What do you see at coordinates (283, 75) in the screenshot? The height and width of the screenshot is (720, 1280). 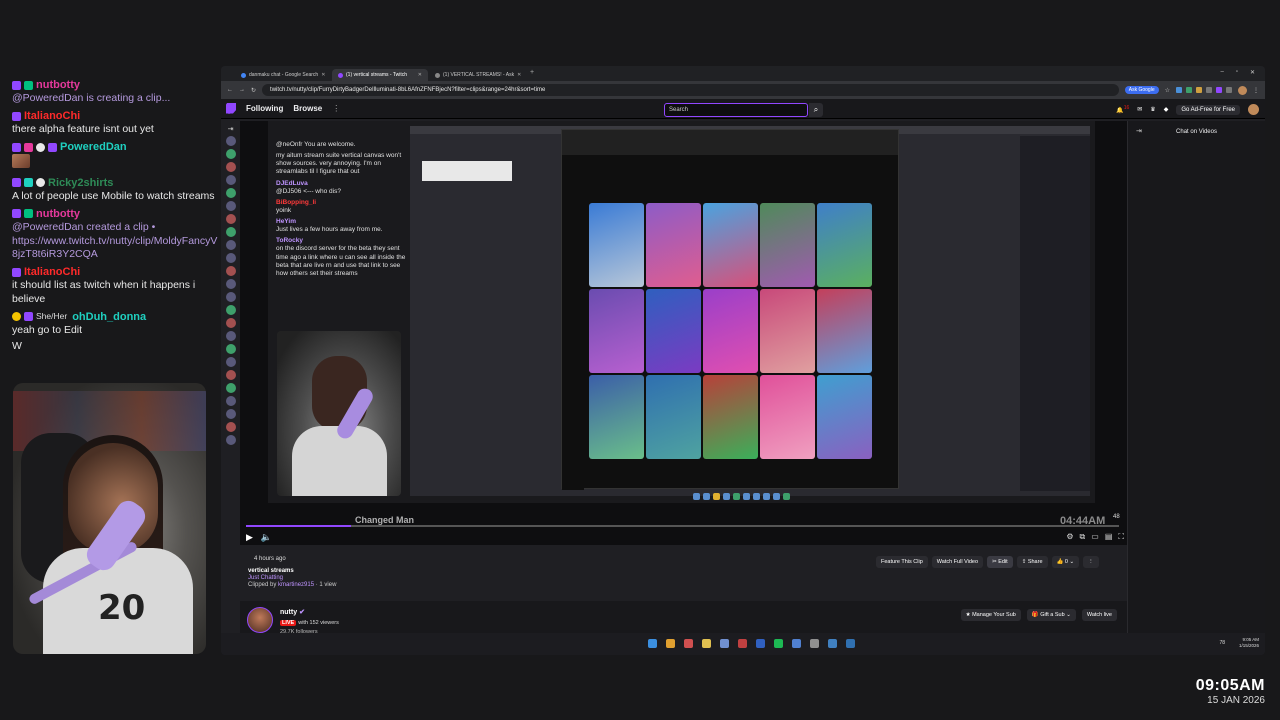 I see `tab-google-search: danmaku chat - Google Search ✕` at bounding box center [283, 75].